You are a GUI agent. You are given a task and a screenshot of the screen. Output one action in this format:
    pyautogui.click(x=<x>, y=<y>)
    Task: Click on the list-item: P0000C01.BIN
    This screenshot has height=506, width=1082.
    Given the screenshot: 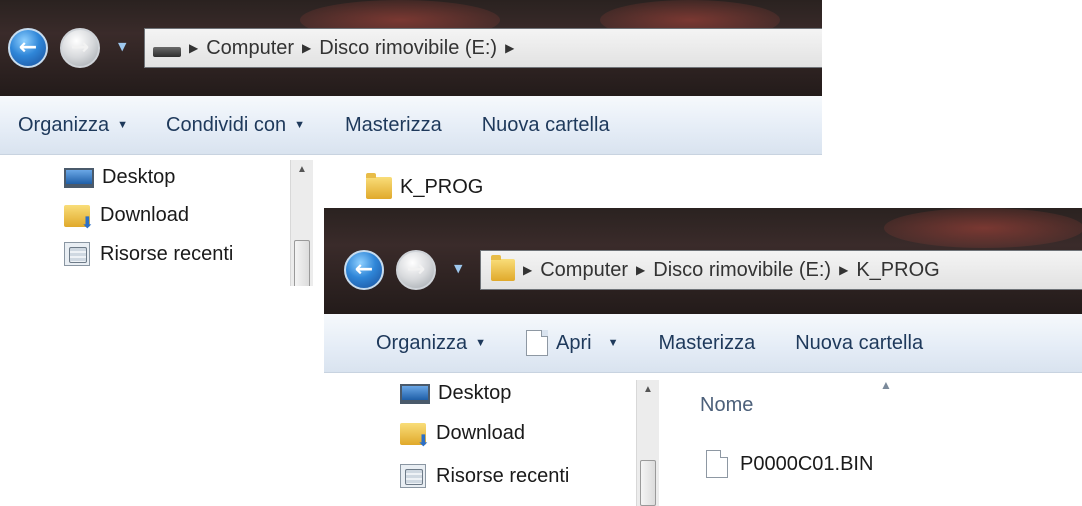 What is the action you would take?
    pyautogui.click(x=789, y=464)
    